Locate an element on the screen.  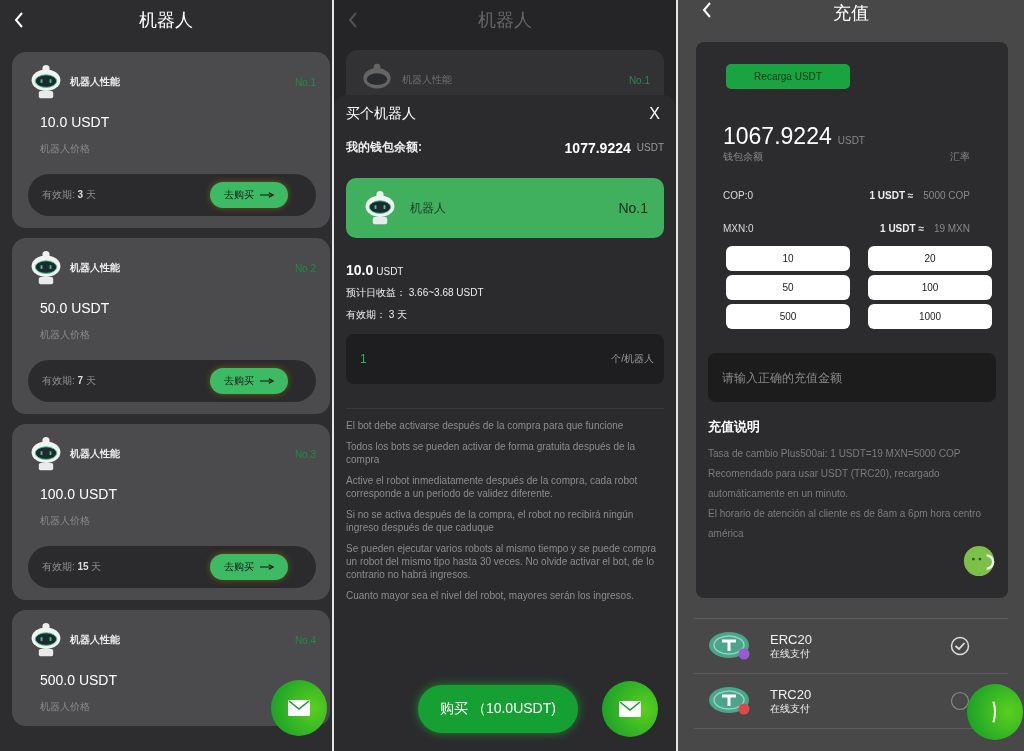
page-title: 充值 is located at coordinates (851, 13).